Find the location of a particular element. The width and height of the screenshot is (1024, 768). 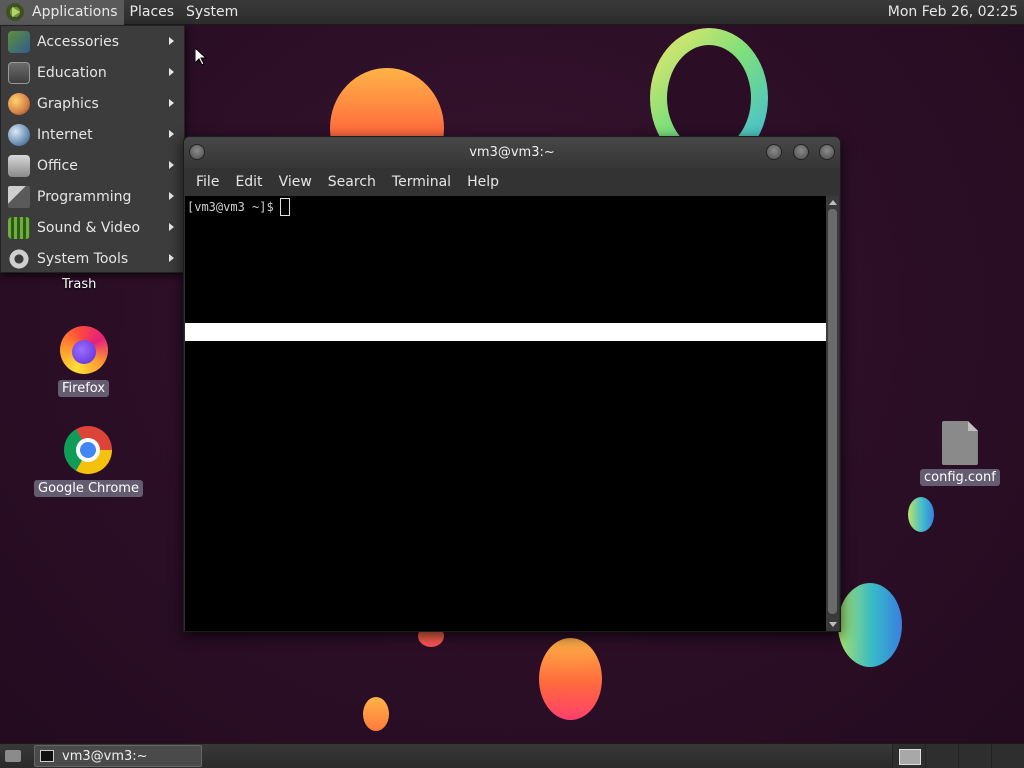

desktop-icon-firefox: Firefox is located at coordinates (84, 361).